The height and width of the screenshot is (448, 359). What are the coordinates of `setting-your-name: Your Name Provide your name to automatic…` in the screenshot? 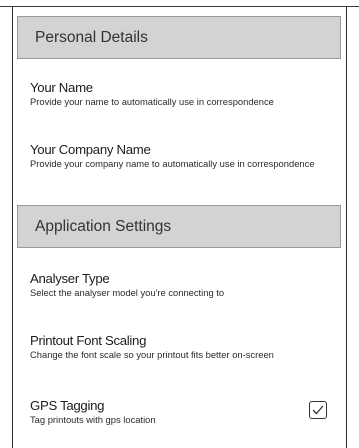 It's located at (180, 94).